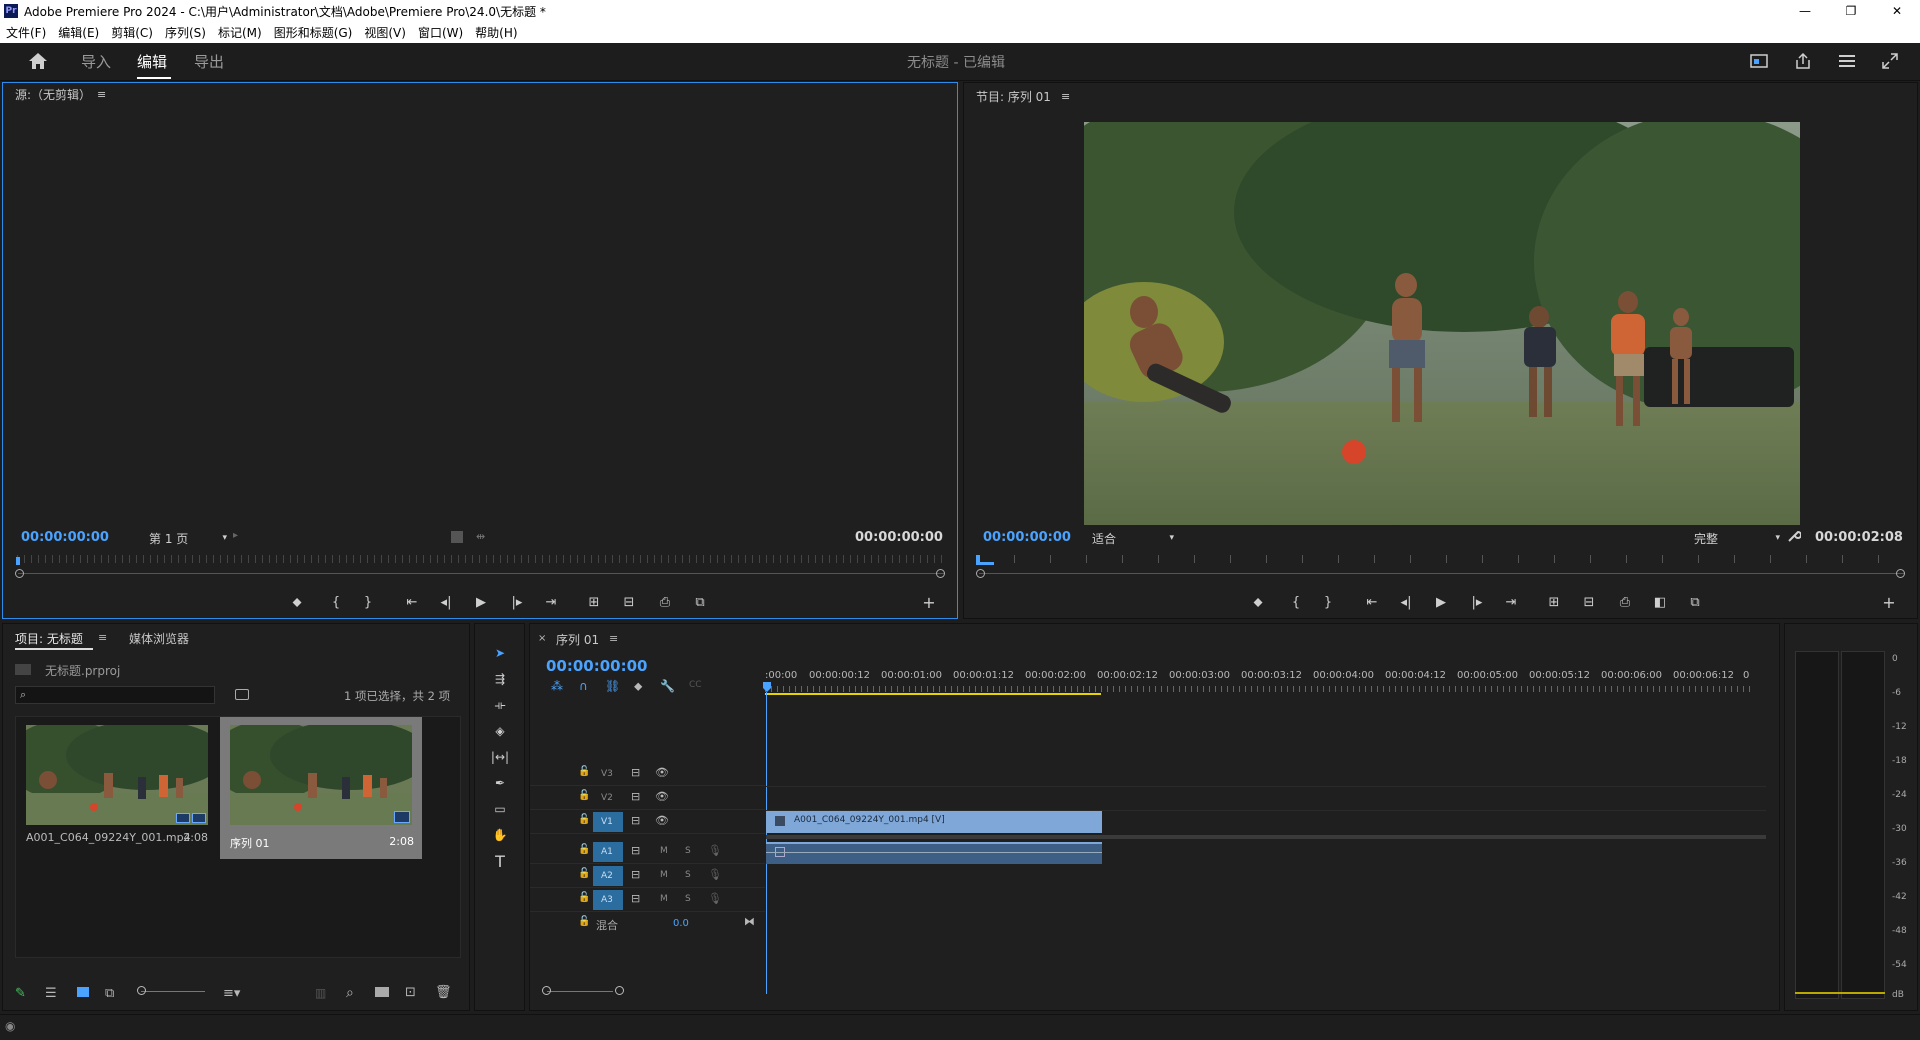 Image resolution: width=1920 pixels, height=1040 pixels. Describe the element at coordinates (1266, 862) in the screenshot. I see `track-lanes: A001_C064_09224Y_001.mp4 [V]` at that location.